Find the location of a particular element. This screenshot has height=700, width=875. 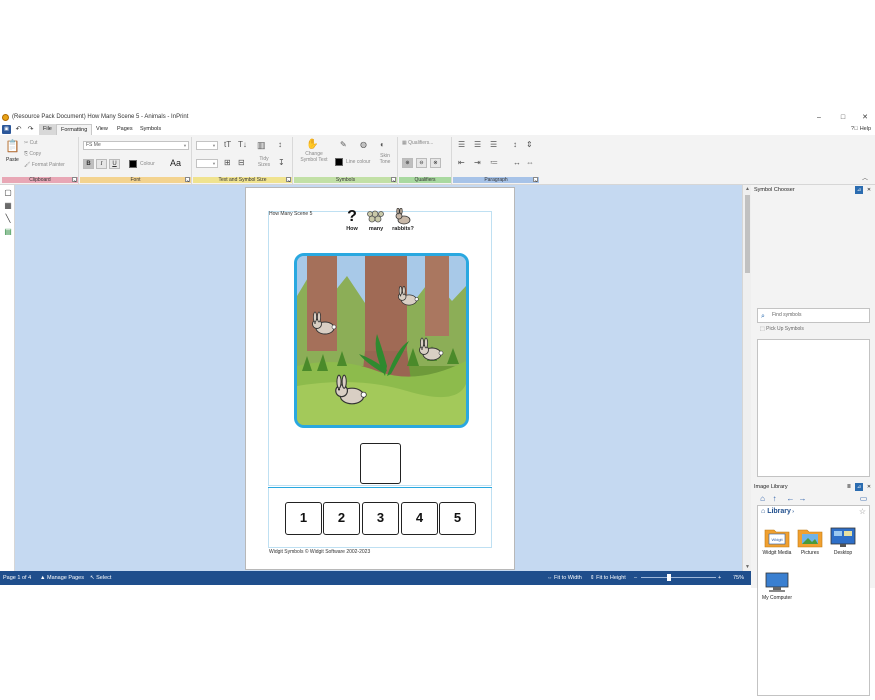

line-colour-swatch is located at coordinates (339, 162).